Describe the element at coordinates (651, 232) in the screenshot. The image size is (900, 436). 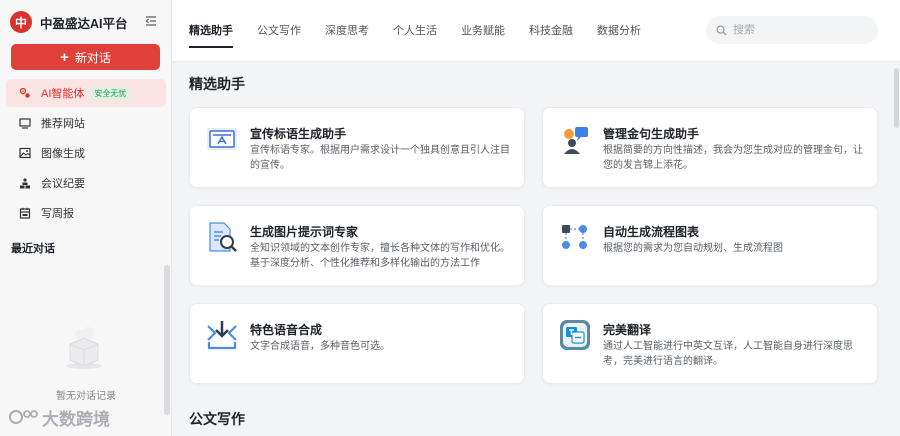
I see `card-title: 自动生成流程图表` at that location.